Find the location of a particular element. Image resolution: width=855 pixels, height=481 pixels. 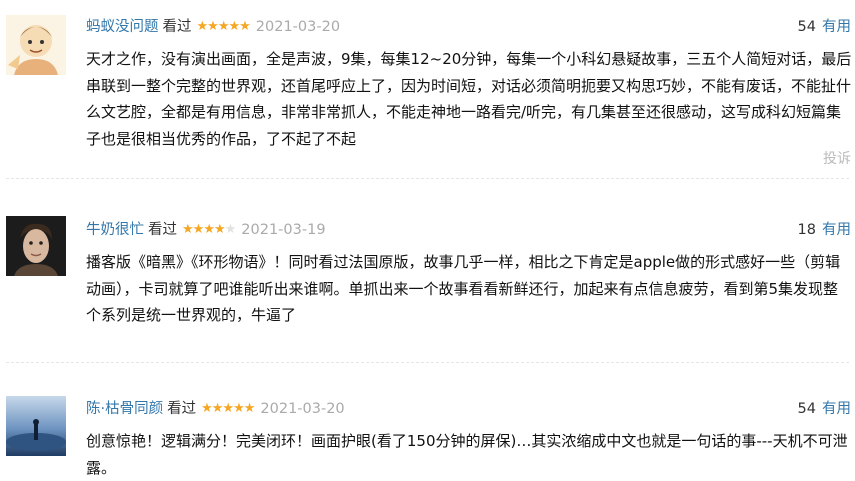

report-button: 投诉 is located at coordinates (837, 158).